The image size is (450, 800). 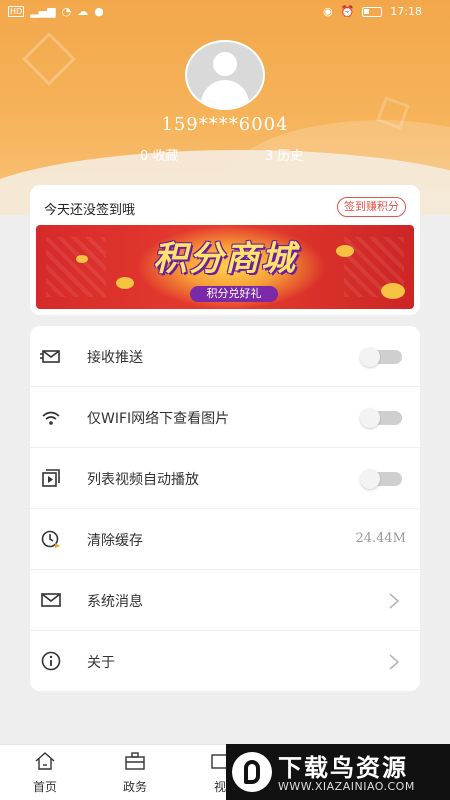 I want to click on home-icon, so click(x=45, y=761).